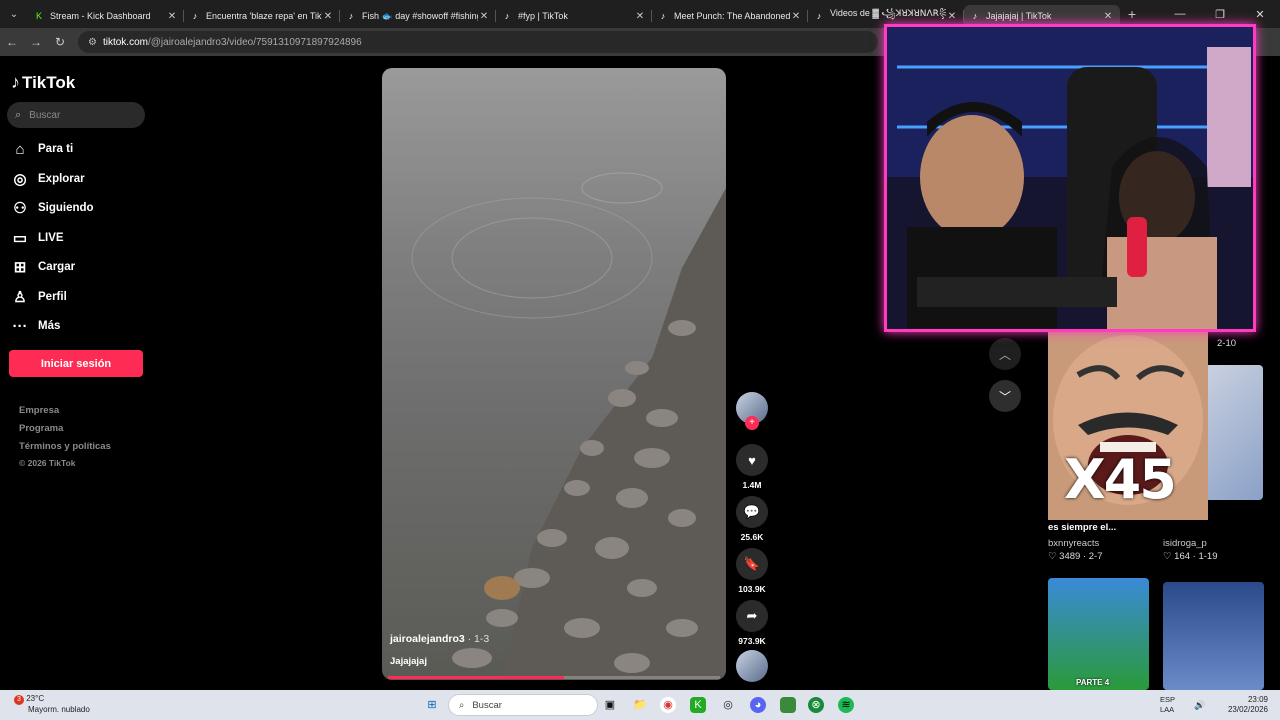 The height and width of the screenshot is (720, 1280). Describe the element at coordinates (427, 639) in the screenshot. I see `video-username: jairoalejandro3` at that location.